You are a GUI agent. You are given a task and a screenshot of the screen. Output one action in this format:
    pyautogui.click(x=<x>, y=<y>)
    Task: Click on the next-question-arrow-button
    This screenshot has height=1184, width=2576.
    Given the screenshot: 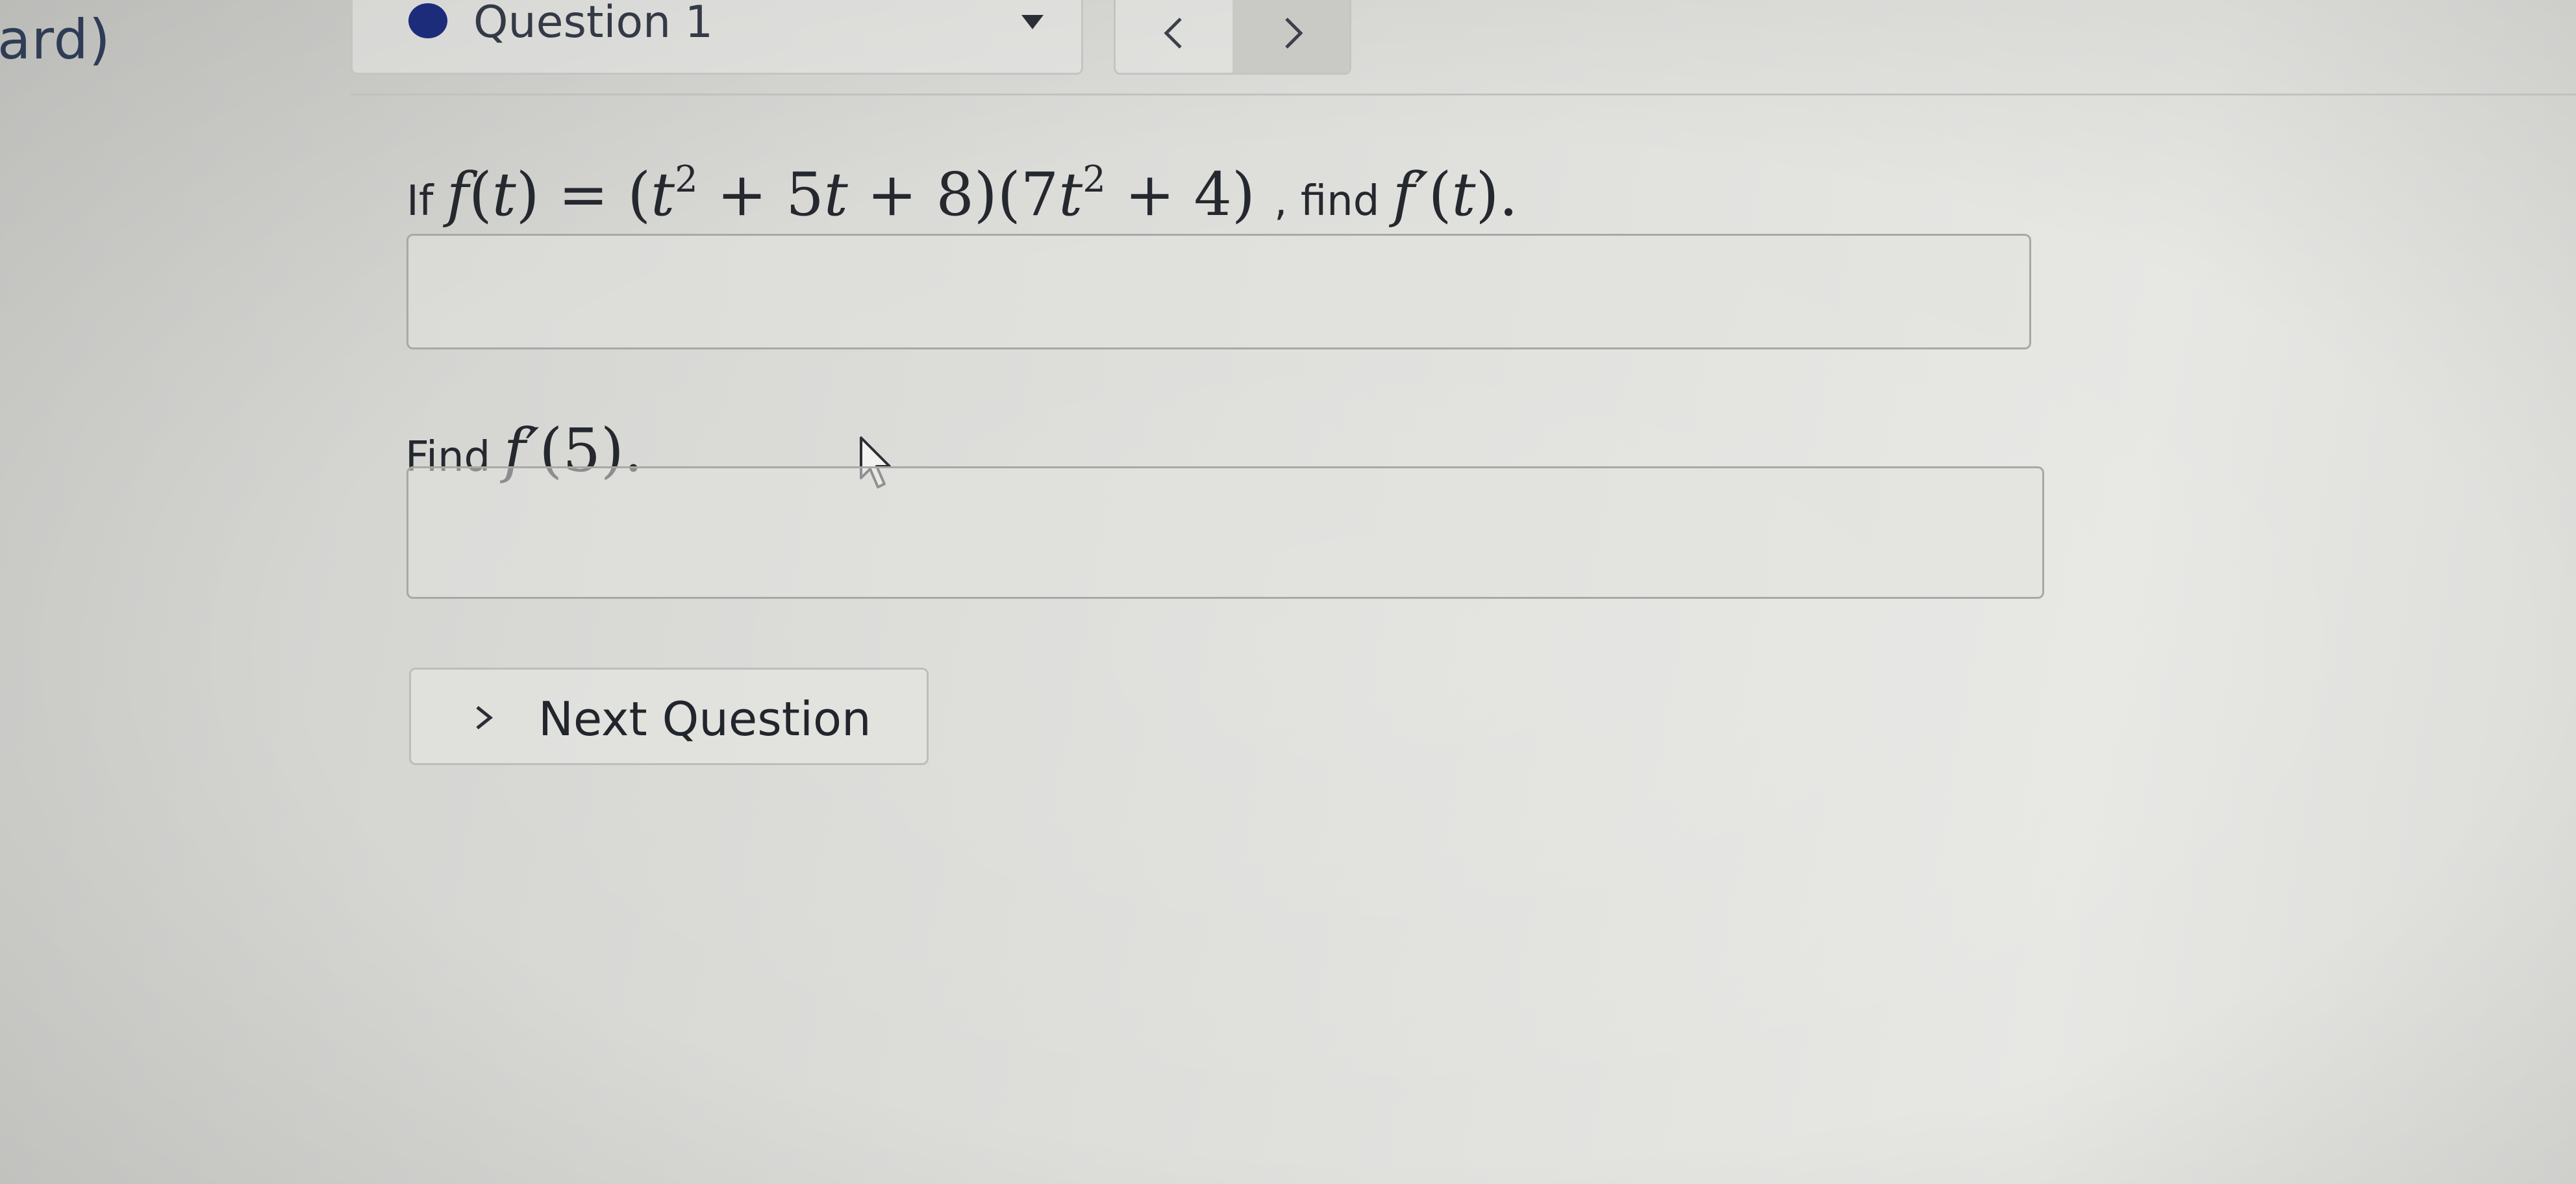 What is the action you would take?
    pyautogui.click(x=1290, y=37)
    